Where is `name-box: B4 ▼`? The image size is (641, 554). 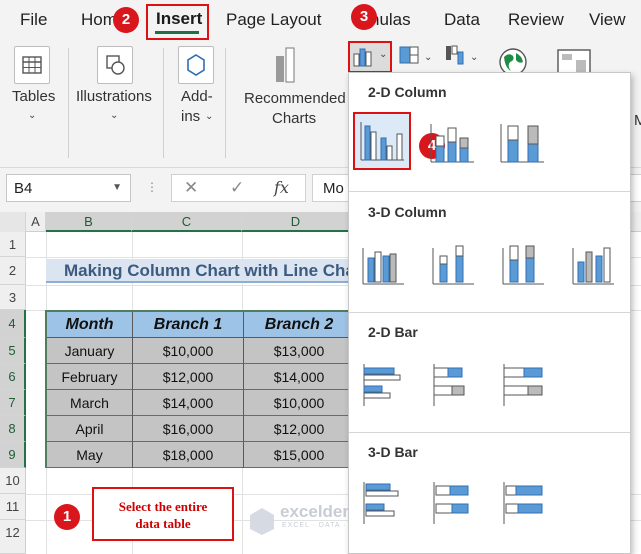 name-box: B4 ▼ is located at coordinates (68, 188).